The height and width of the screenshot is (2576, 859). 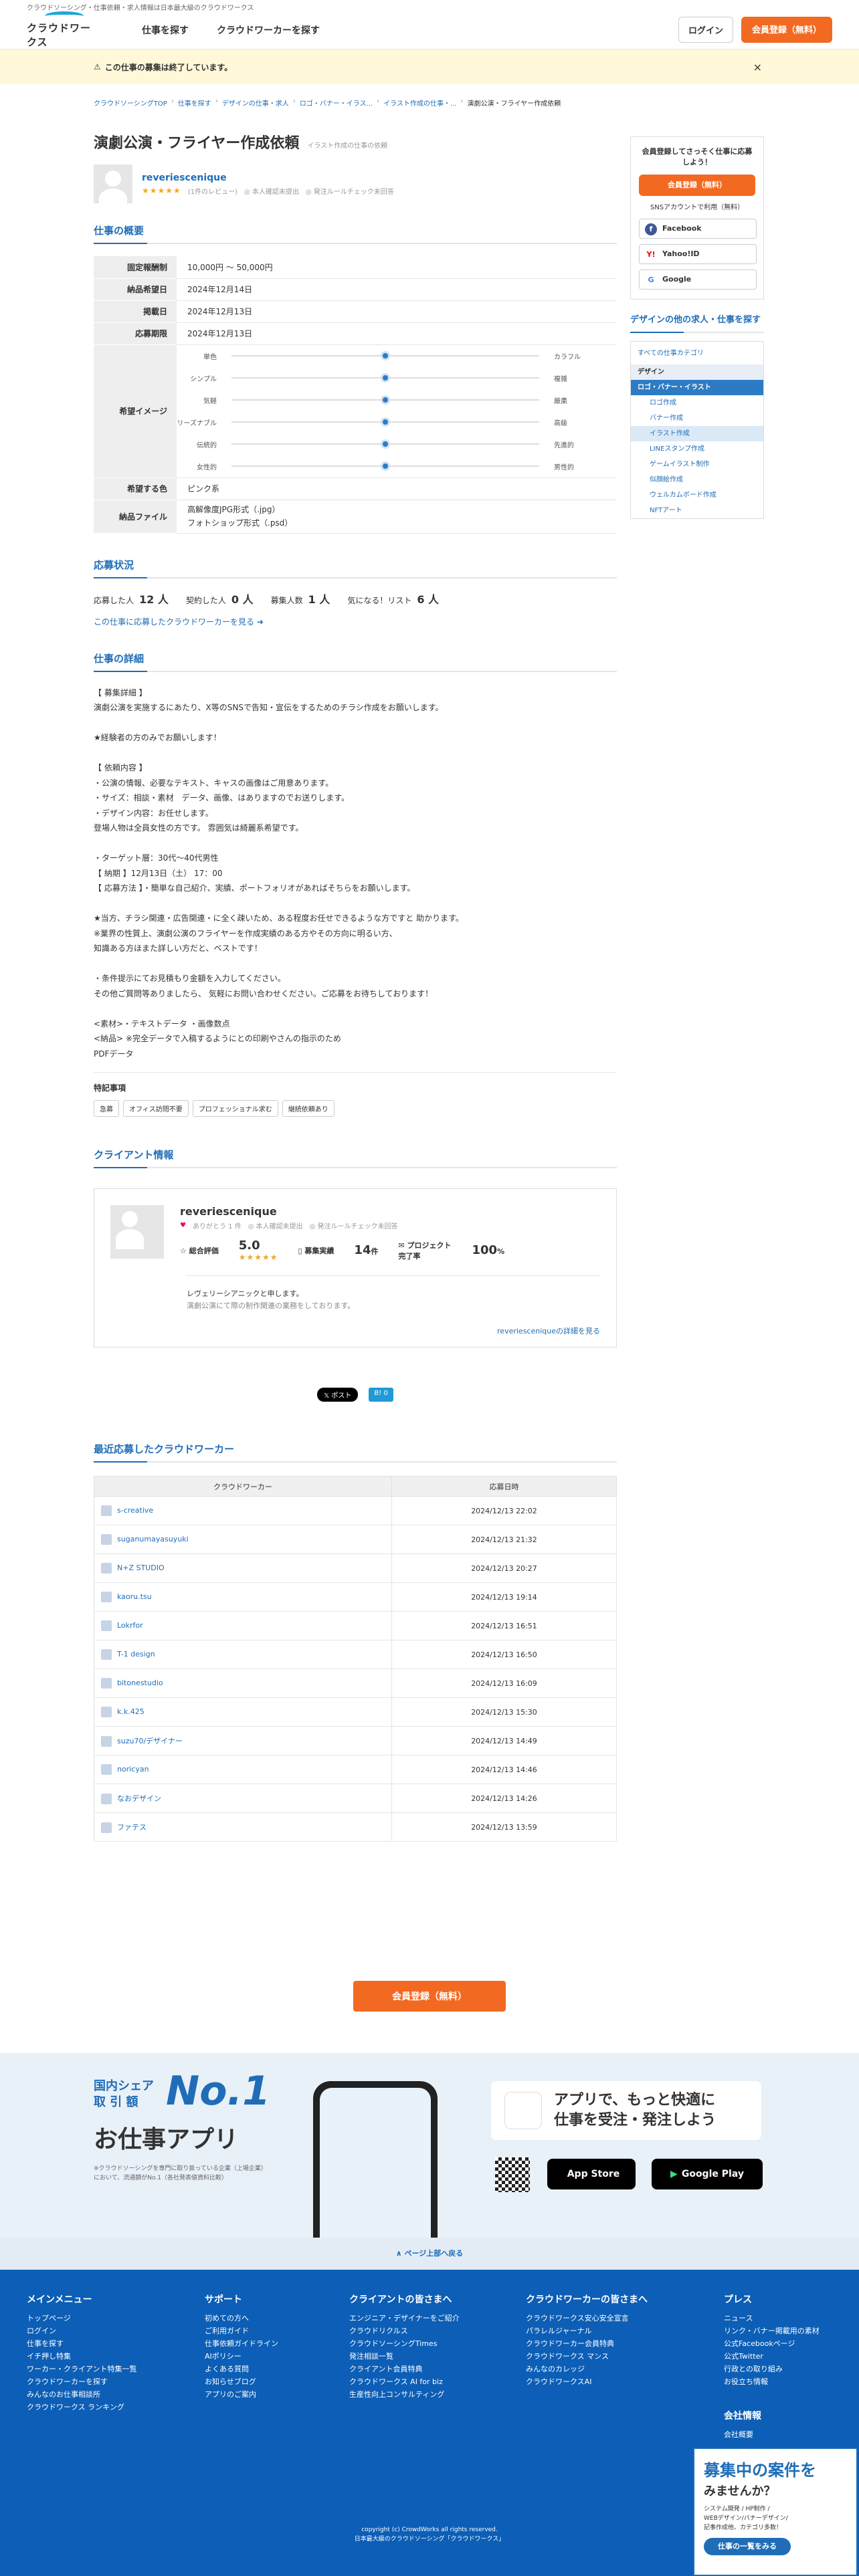 What do you see at coordinates (242, 2331) in the screenshot?
I see `footer-link: ご利用ガイド` at bounding box center [242, 2331].